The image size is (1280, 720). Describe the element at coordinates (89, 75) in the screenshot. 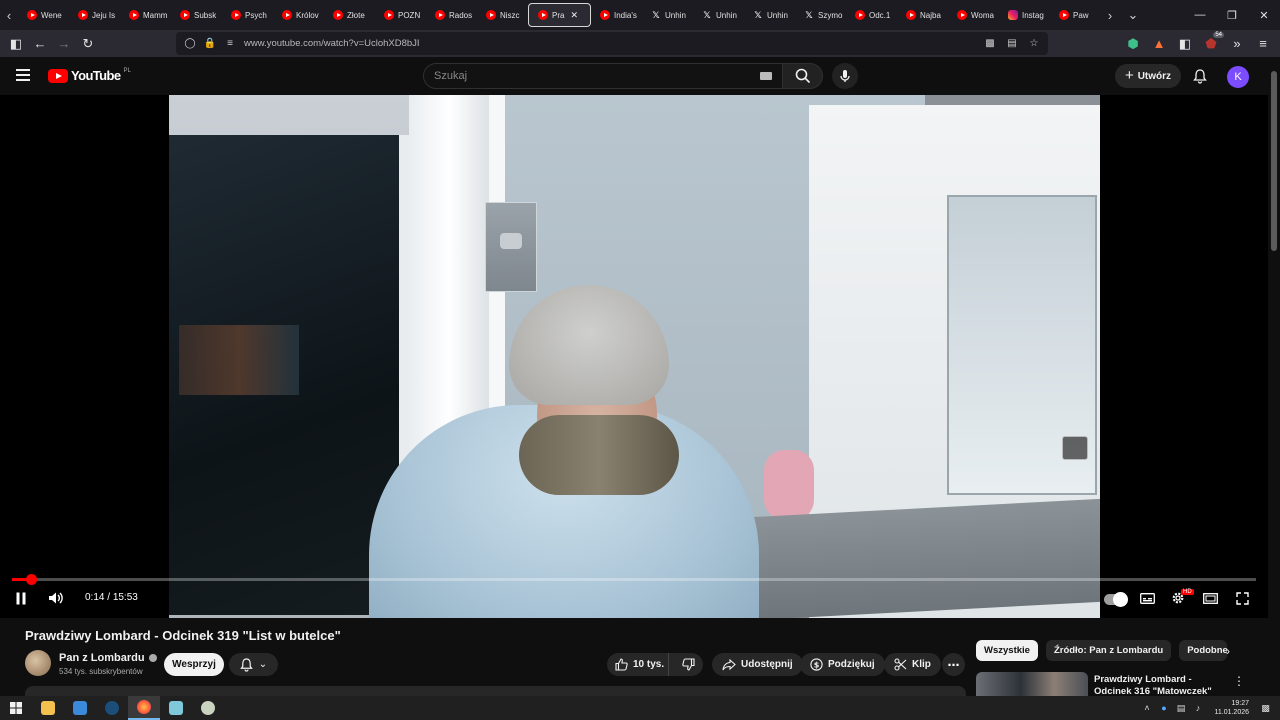

I see `youtube-logo: YouTube PL` at that location.